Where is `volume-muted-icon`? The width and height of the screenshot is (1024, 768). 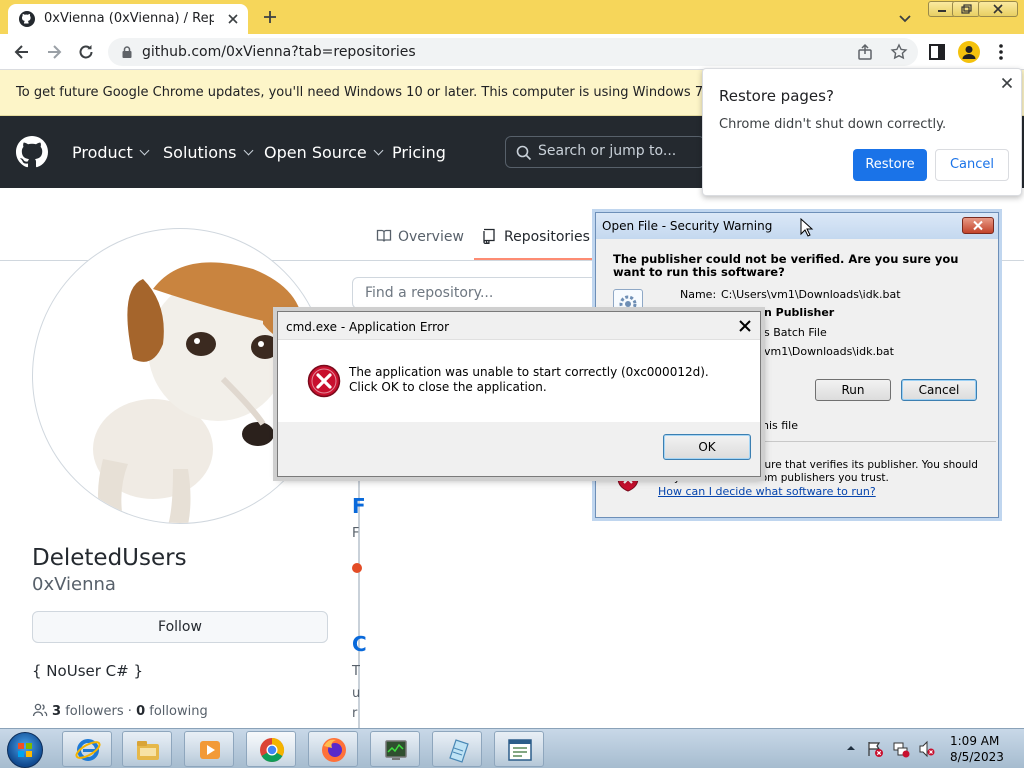 volume-muted-icon is located at coordinates (927, 749).